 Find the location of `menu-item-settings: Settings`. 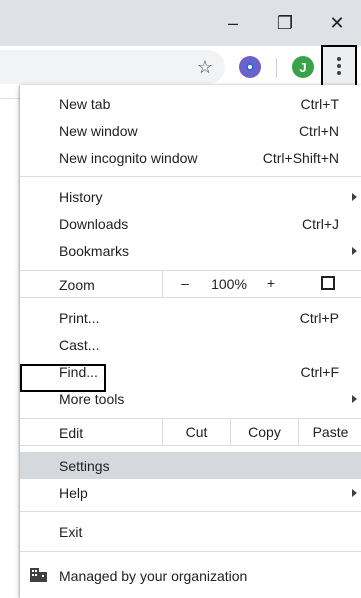

menu-item-settings: Settings is located at coordinates (190, 465).